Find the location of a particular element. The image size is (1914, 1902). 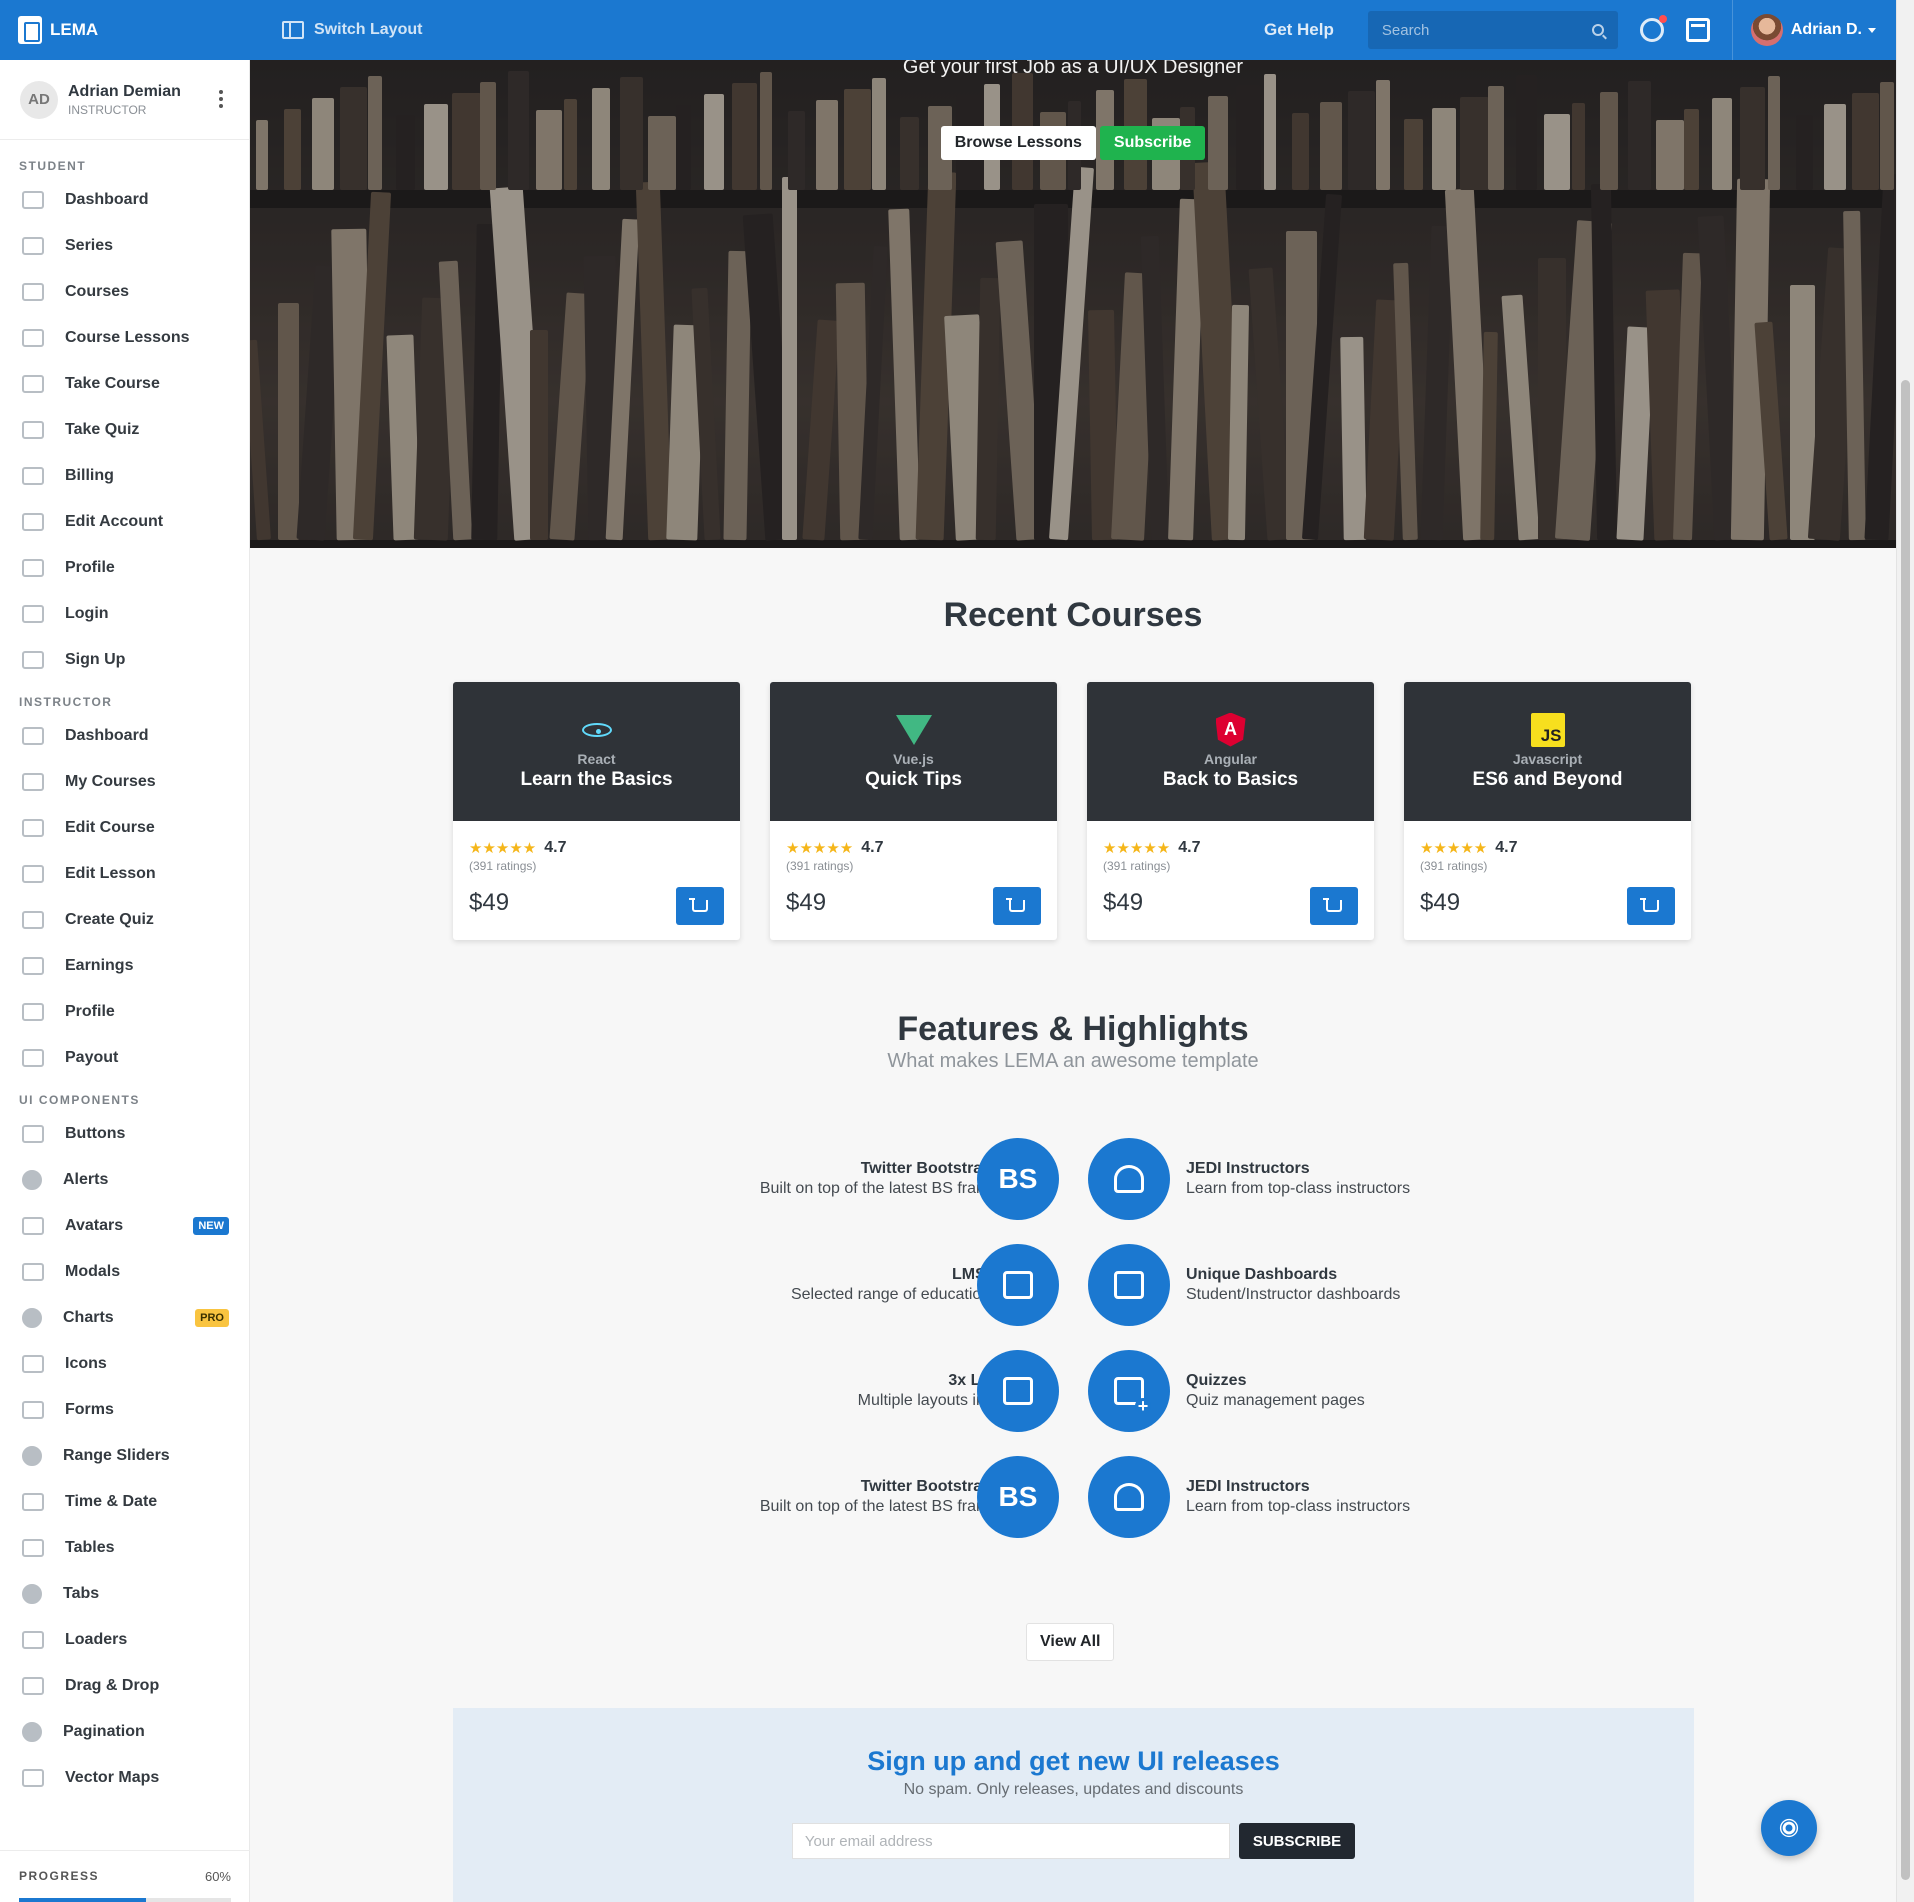

star-rating-icon: ★★★★★ is located at coordinates (1137, 848).